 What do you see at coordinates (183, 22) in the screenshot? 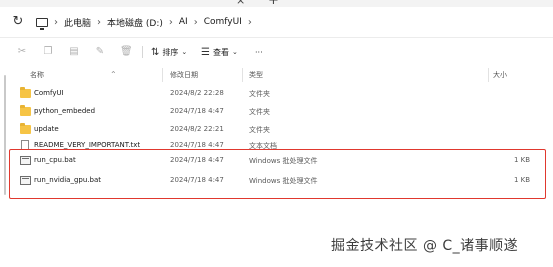
I see `breadcrumb-item-ai: AI` at bounding box center [183, 22].